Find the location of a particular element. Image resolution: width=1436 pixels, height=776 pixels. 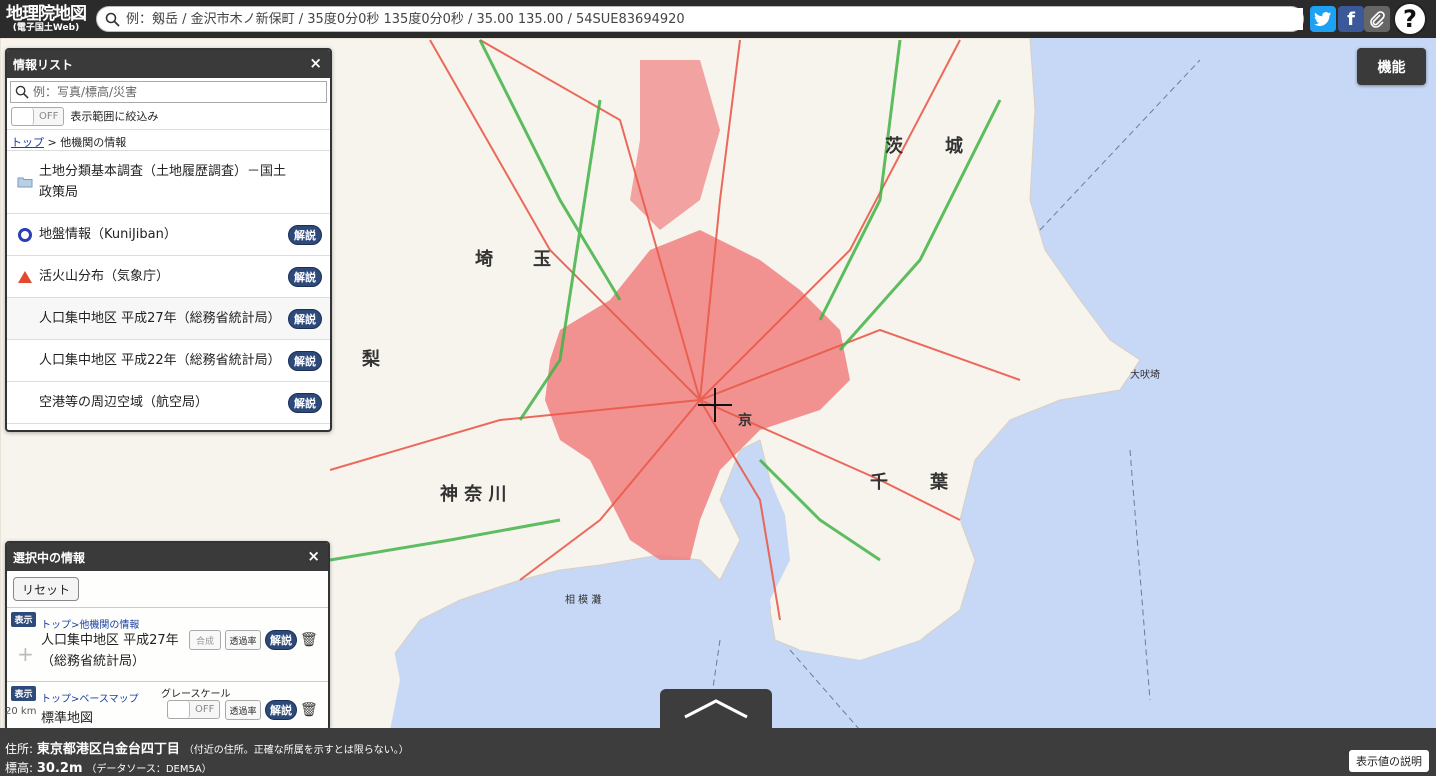

search-input is located at coordinates (714, 19).